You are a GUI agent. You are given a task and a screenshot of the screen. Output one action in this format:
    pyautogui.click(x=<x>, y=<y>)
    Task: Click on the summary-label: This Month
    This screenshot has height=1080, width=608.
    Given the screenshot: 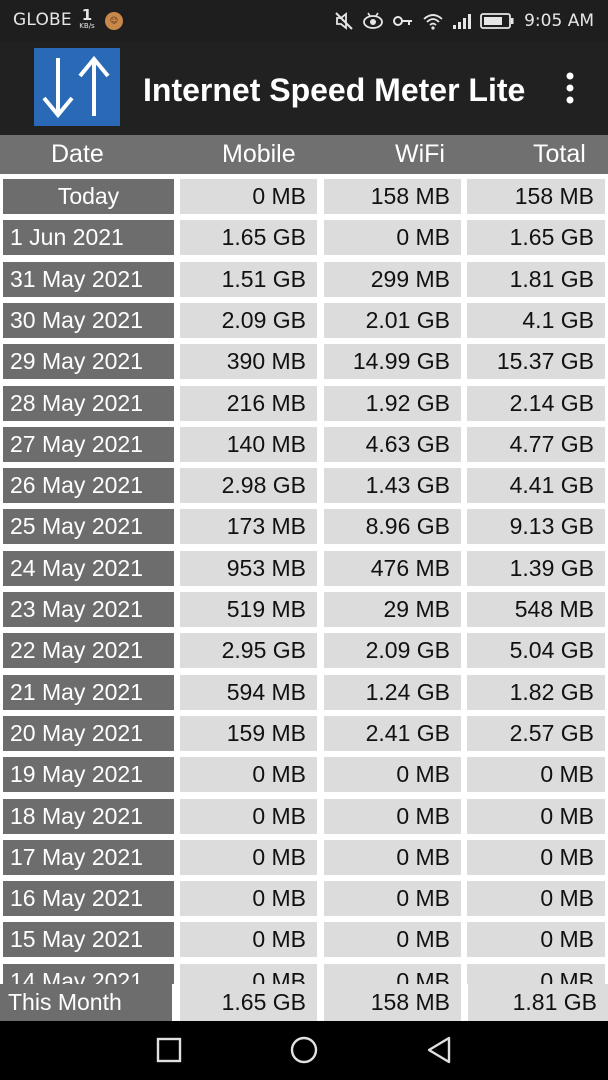 What is the action you would take?
    pyautogui.click(x=86, y=1002)
    